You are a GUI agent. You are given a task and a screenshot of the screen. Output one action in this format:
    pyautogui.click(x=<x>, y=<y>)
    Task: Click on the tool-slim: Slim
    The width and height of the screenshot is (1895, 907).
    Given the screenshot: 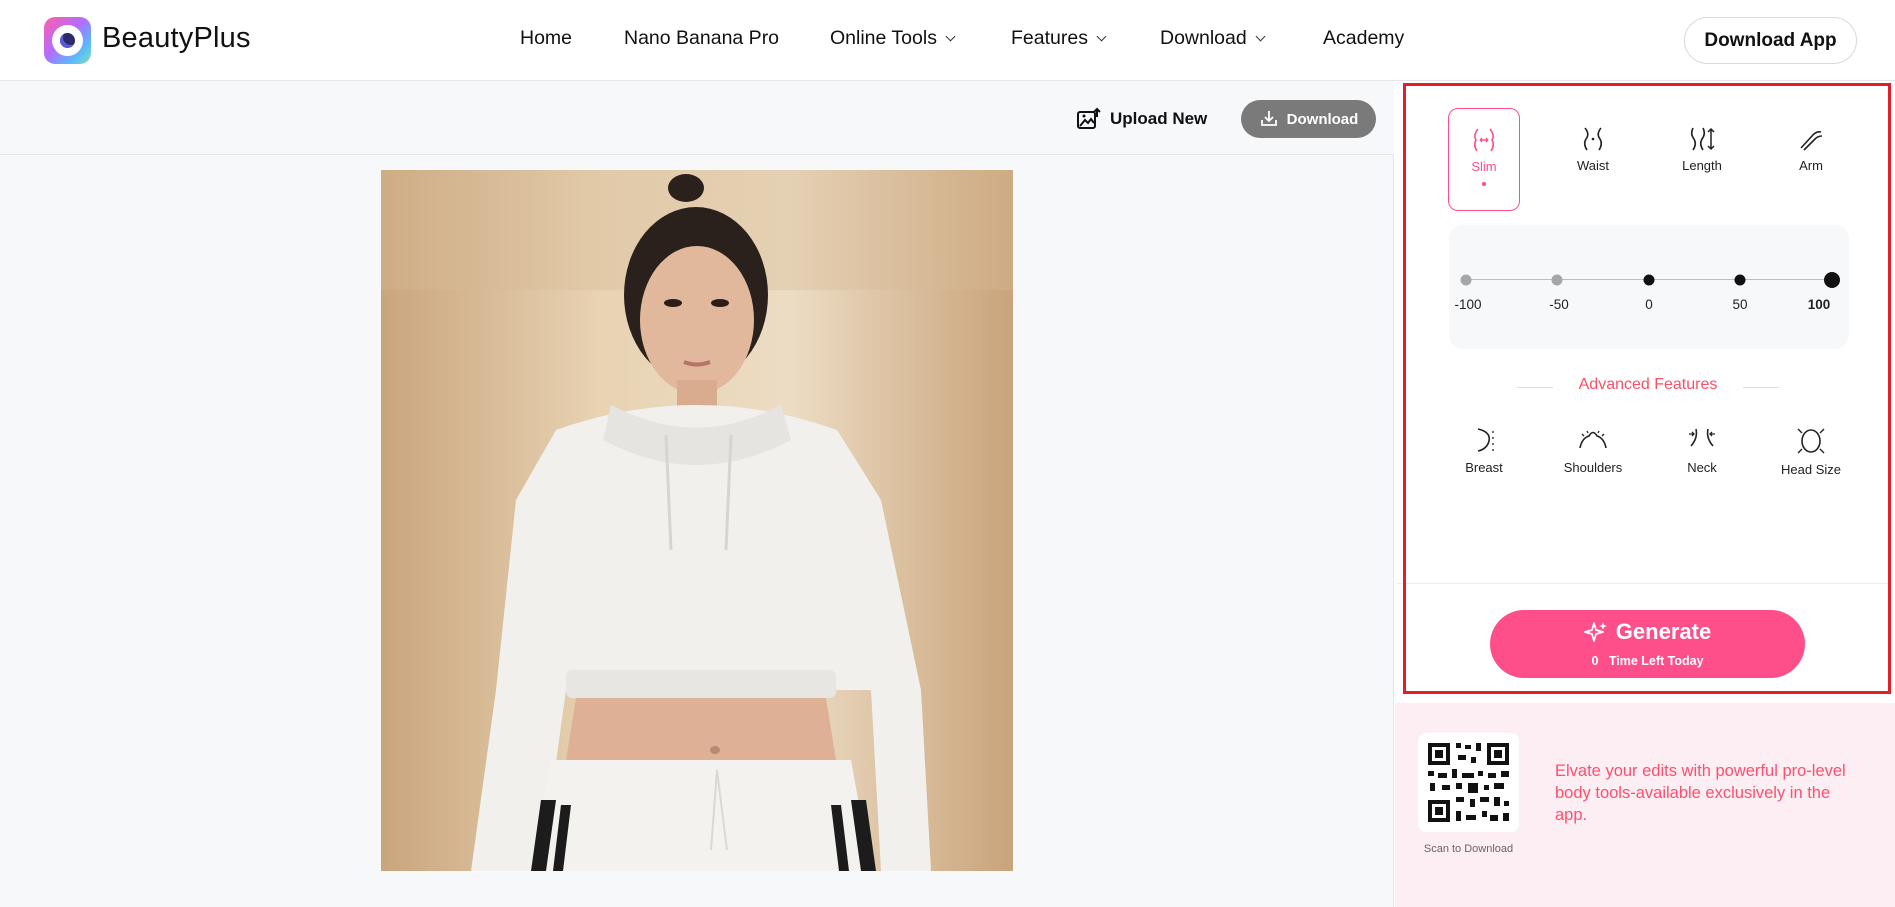 What is the action you would take?
    pyautogui.click(x=1484, y=159)
    